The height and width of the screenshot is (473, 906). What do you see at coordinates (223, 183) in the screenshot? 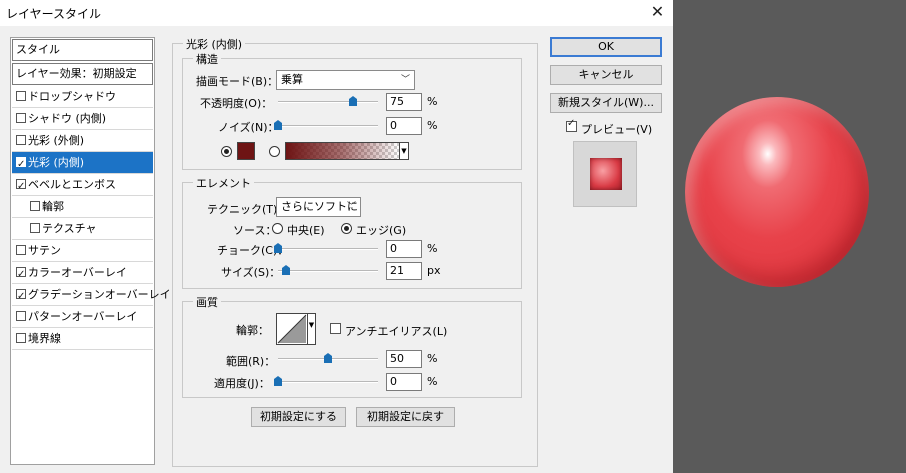
I see `elements-title: エレメント` at bounding box center [223, 183].